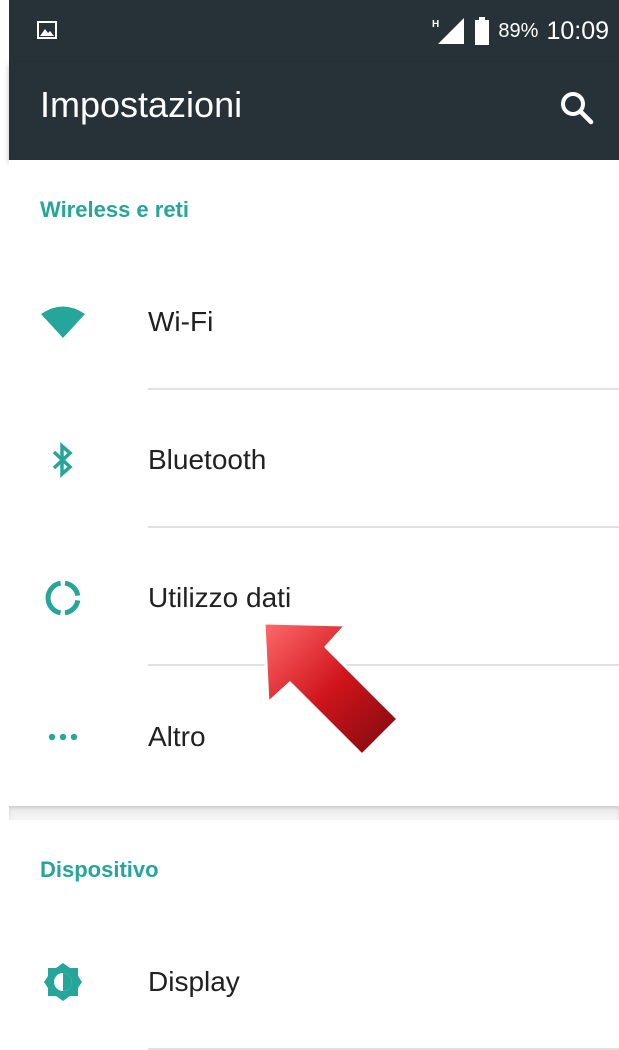 The image size is (619, 1050). I want to click on battery-percent: 89%, so click(518, 30).